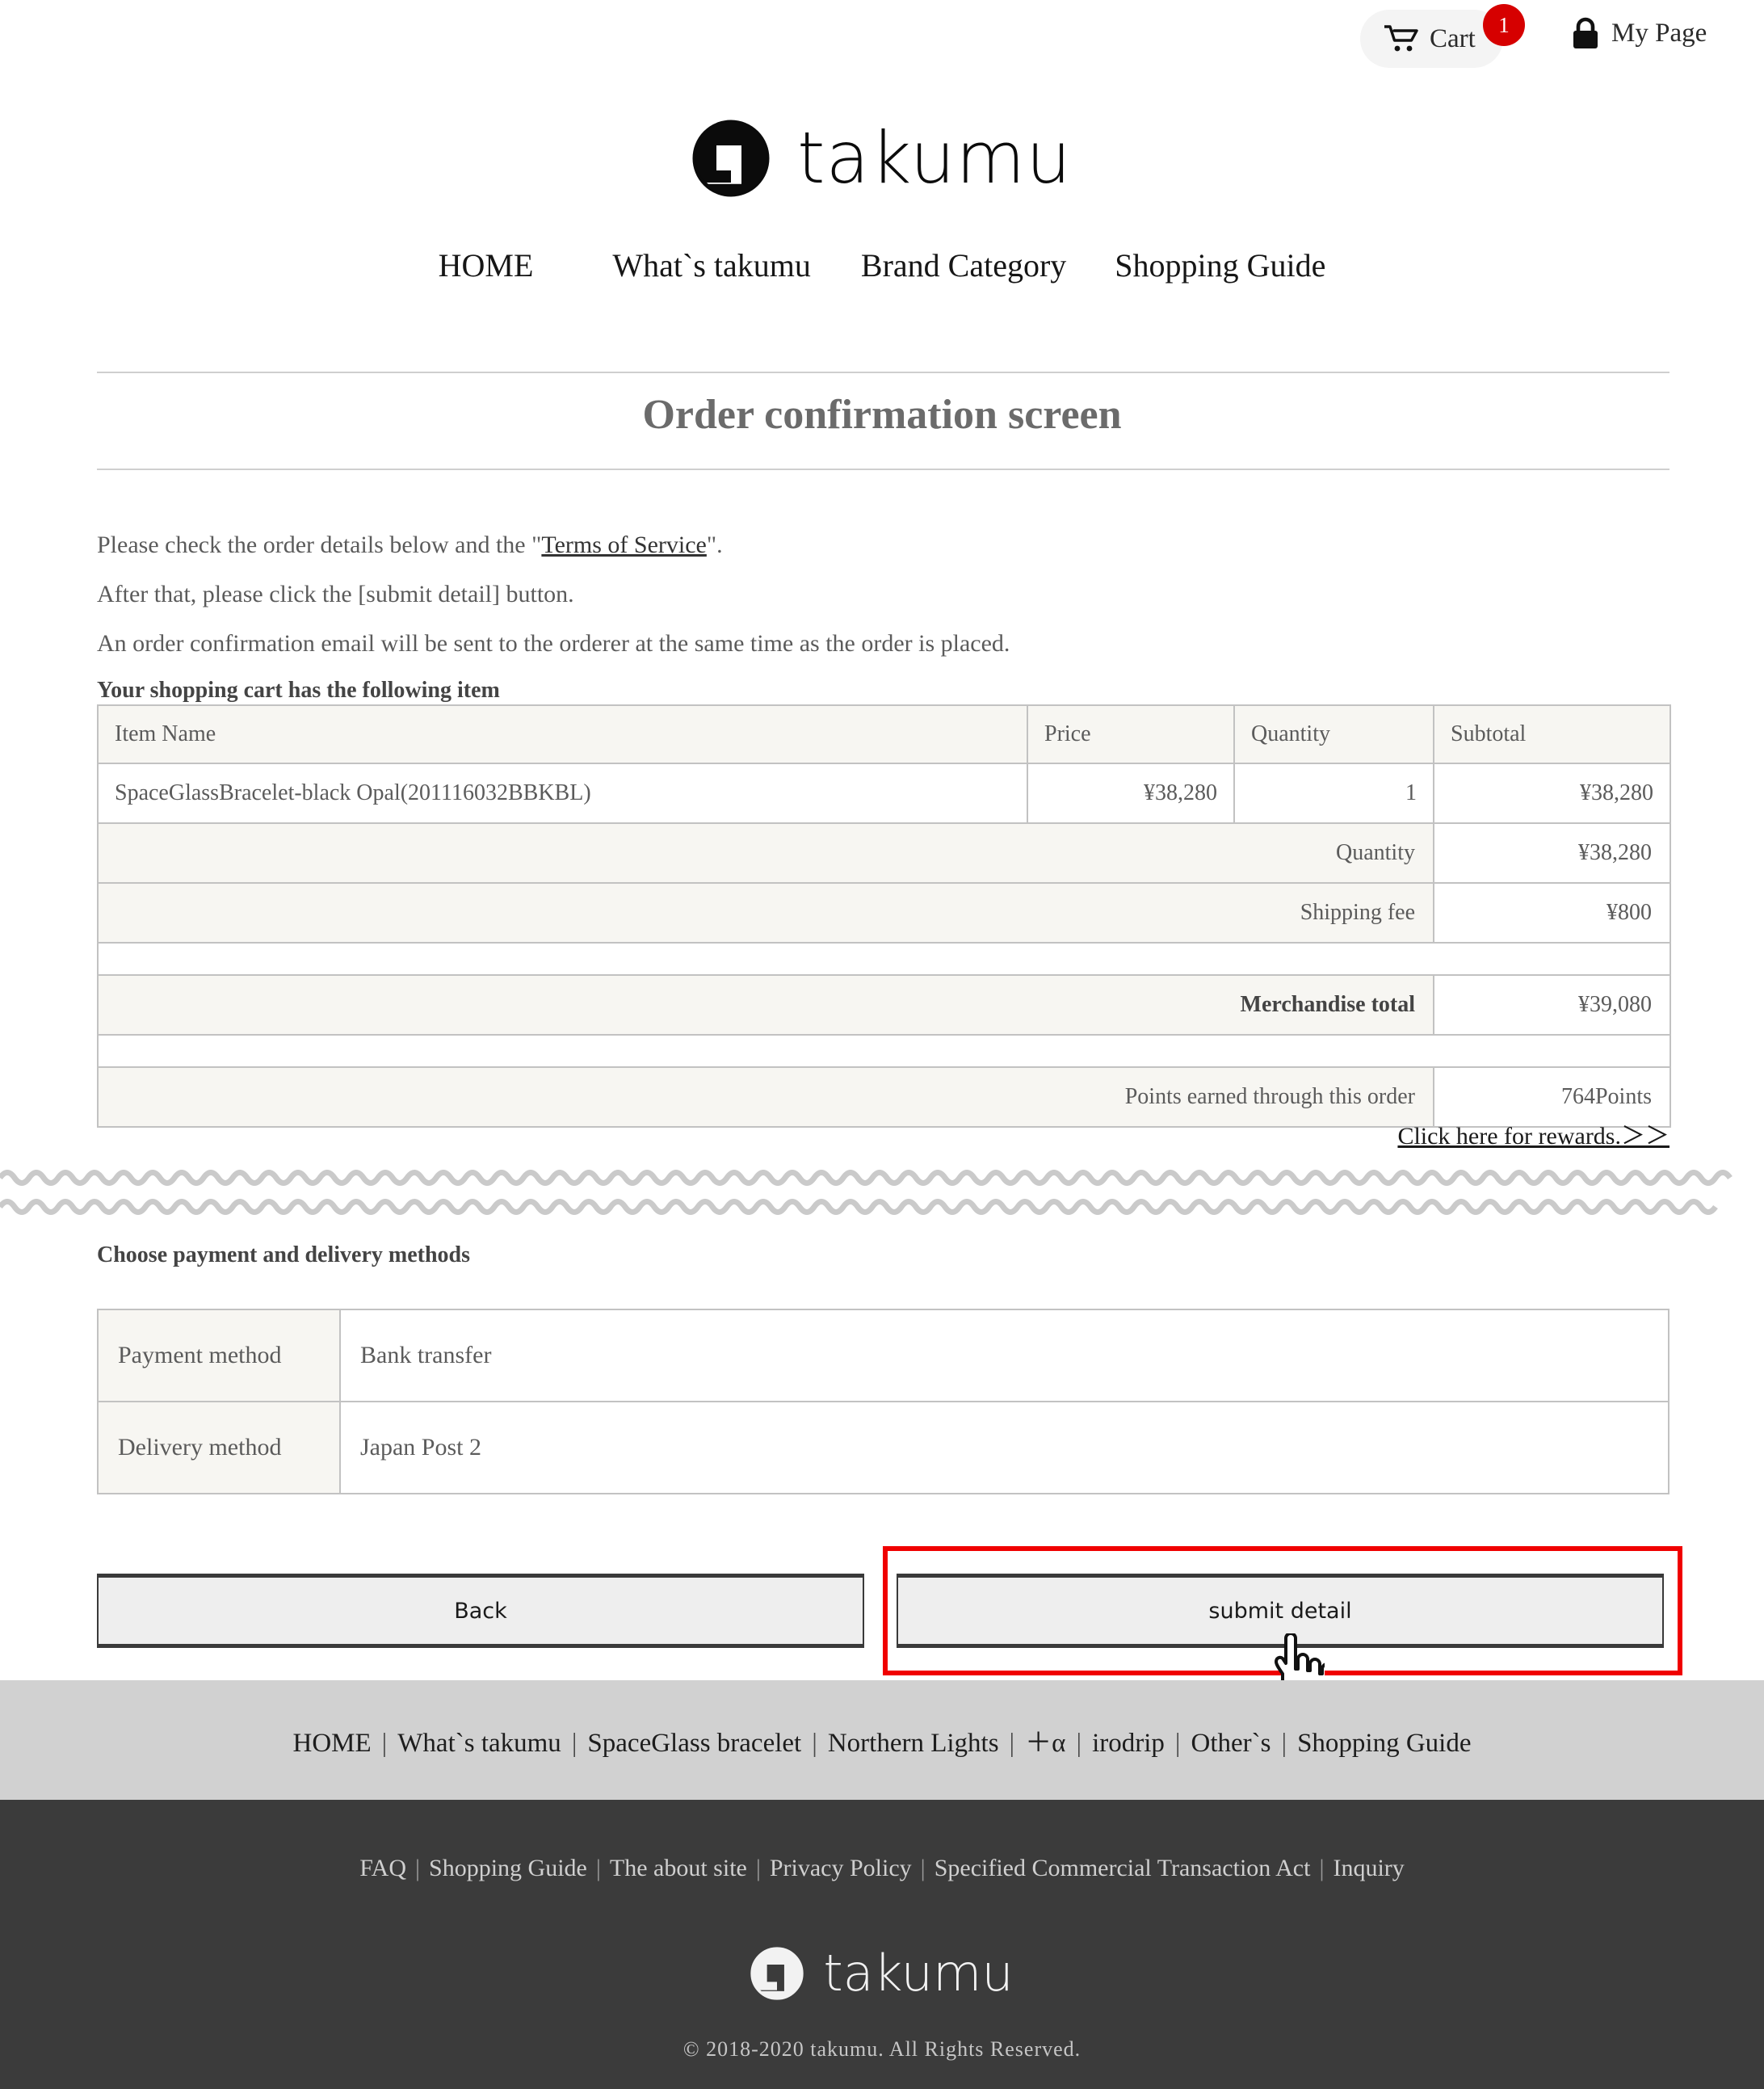  What do you see at coordinates (766, 1097) in the screenshot?
I see `summary-label-points: Points earned through this order` at bounding box center [766, 1097].